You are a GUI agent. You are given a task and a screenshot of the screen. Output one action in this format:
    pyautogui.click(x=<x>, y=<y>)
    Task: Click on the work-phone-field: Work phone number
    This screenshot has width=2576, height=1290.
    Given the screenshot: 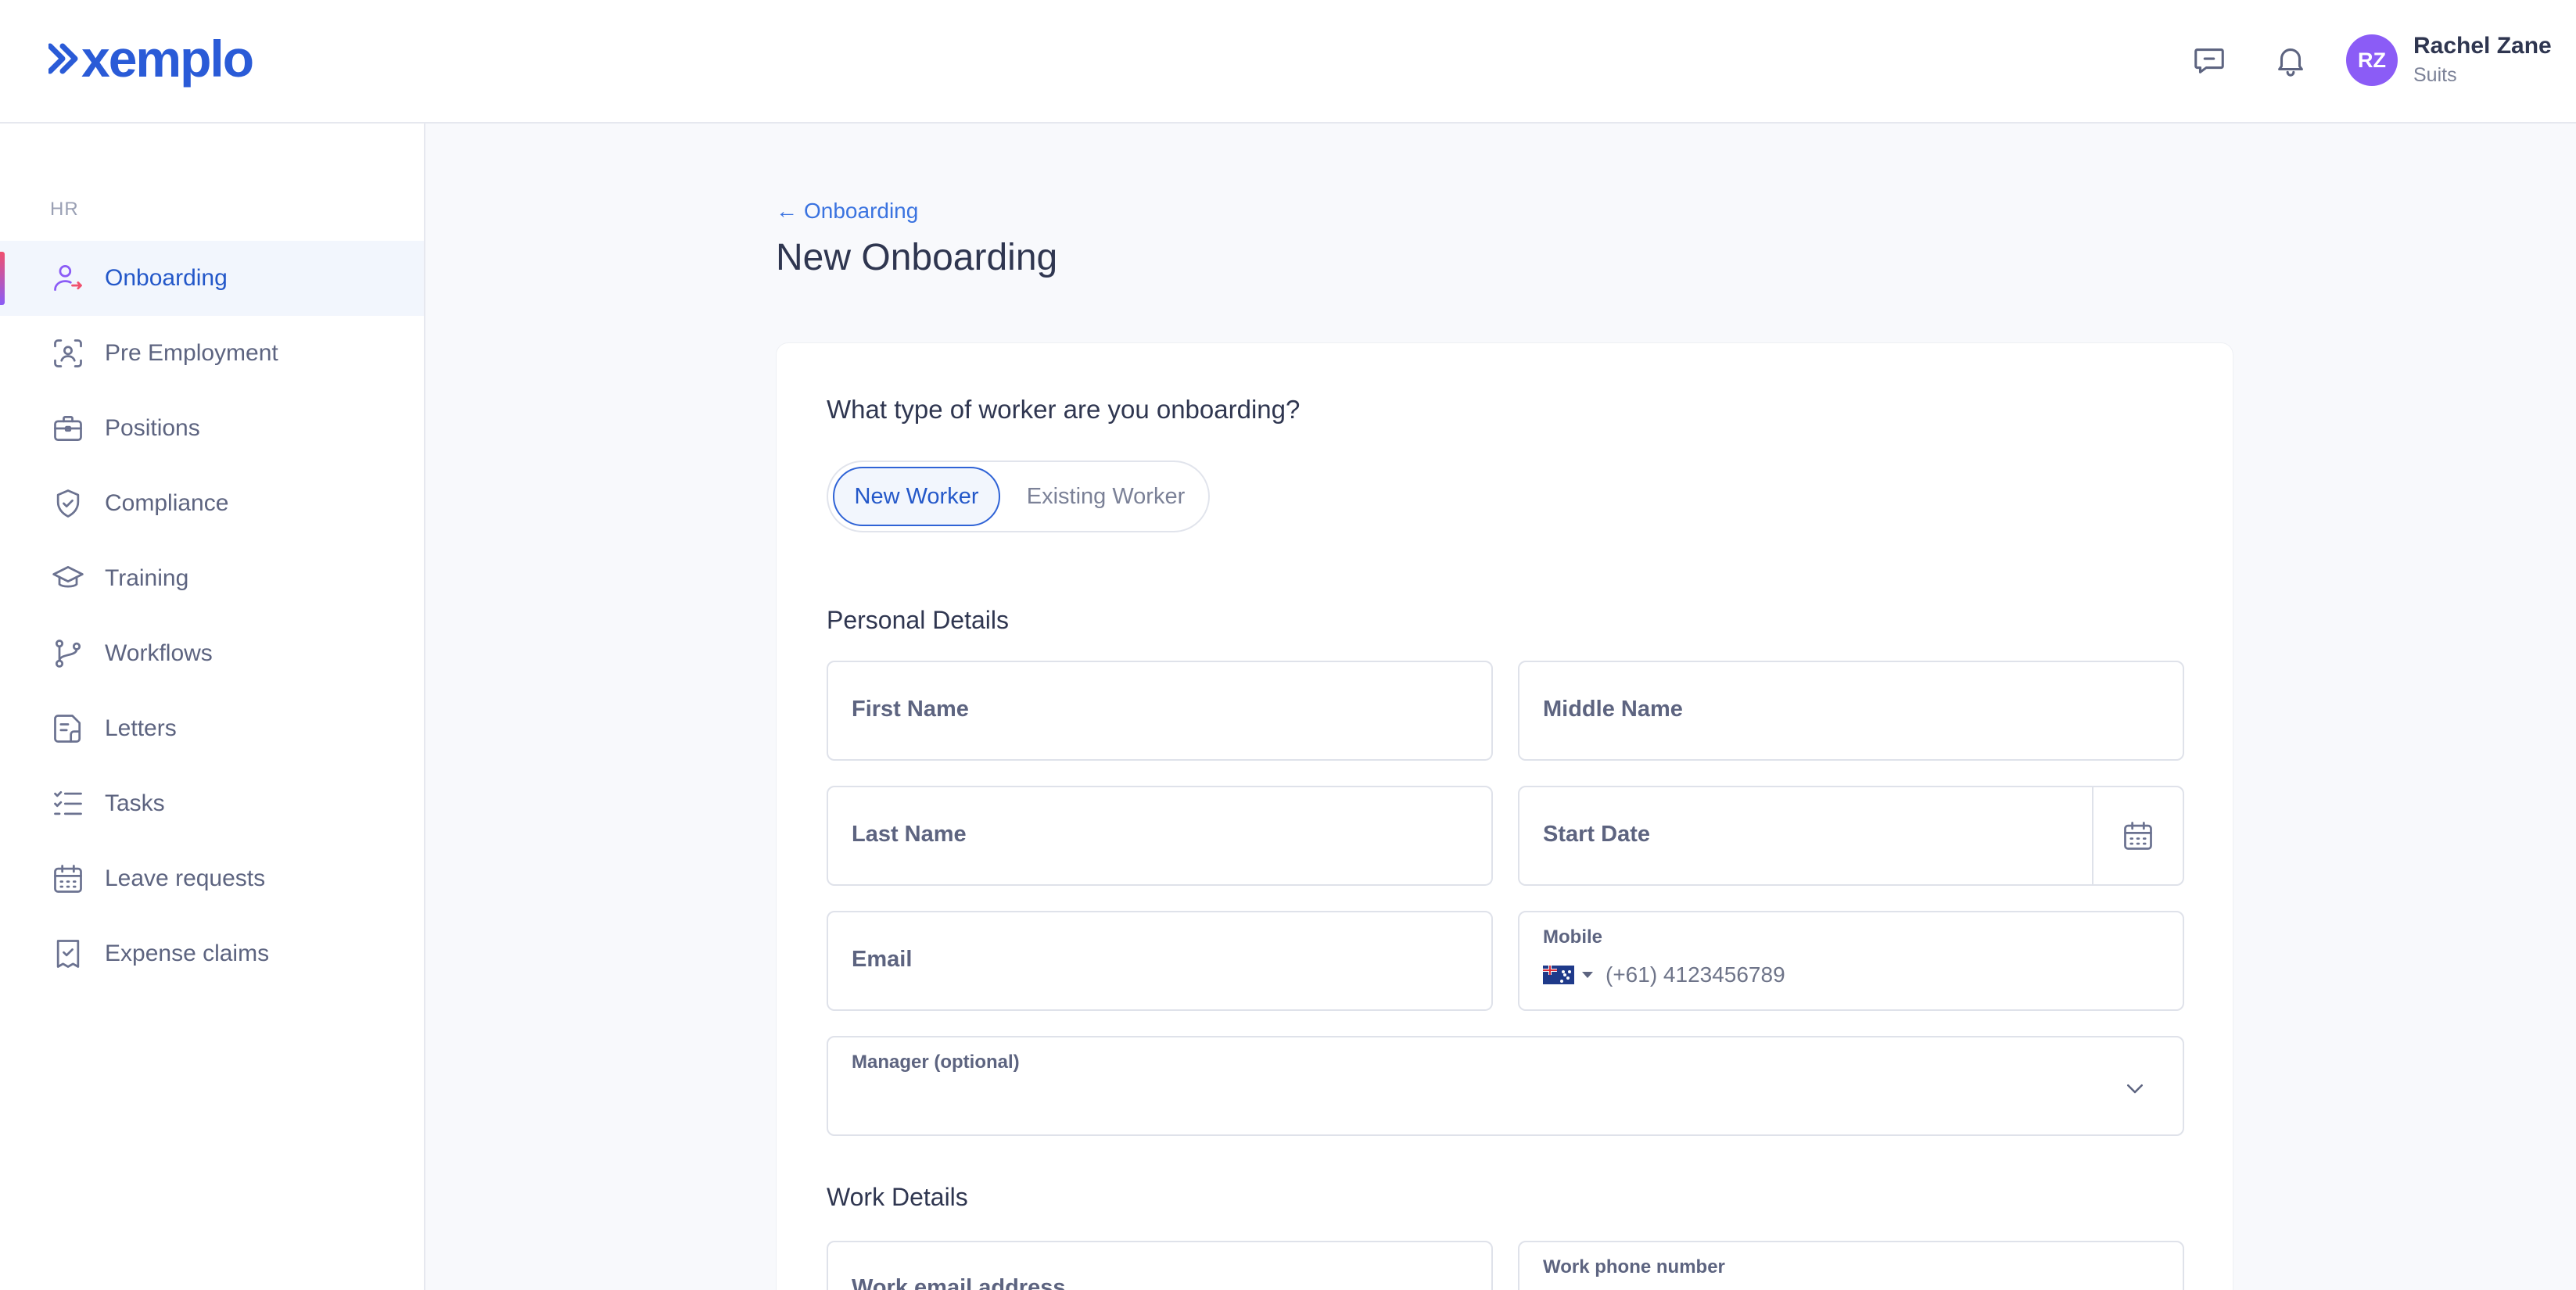 What is the action you would take?
    pyautogui.click(x=1851, y=1265)
    